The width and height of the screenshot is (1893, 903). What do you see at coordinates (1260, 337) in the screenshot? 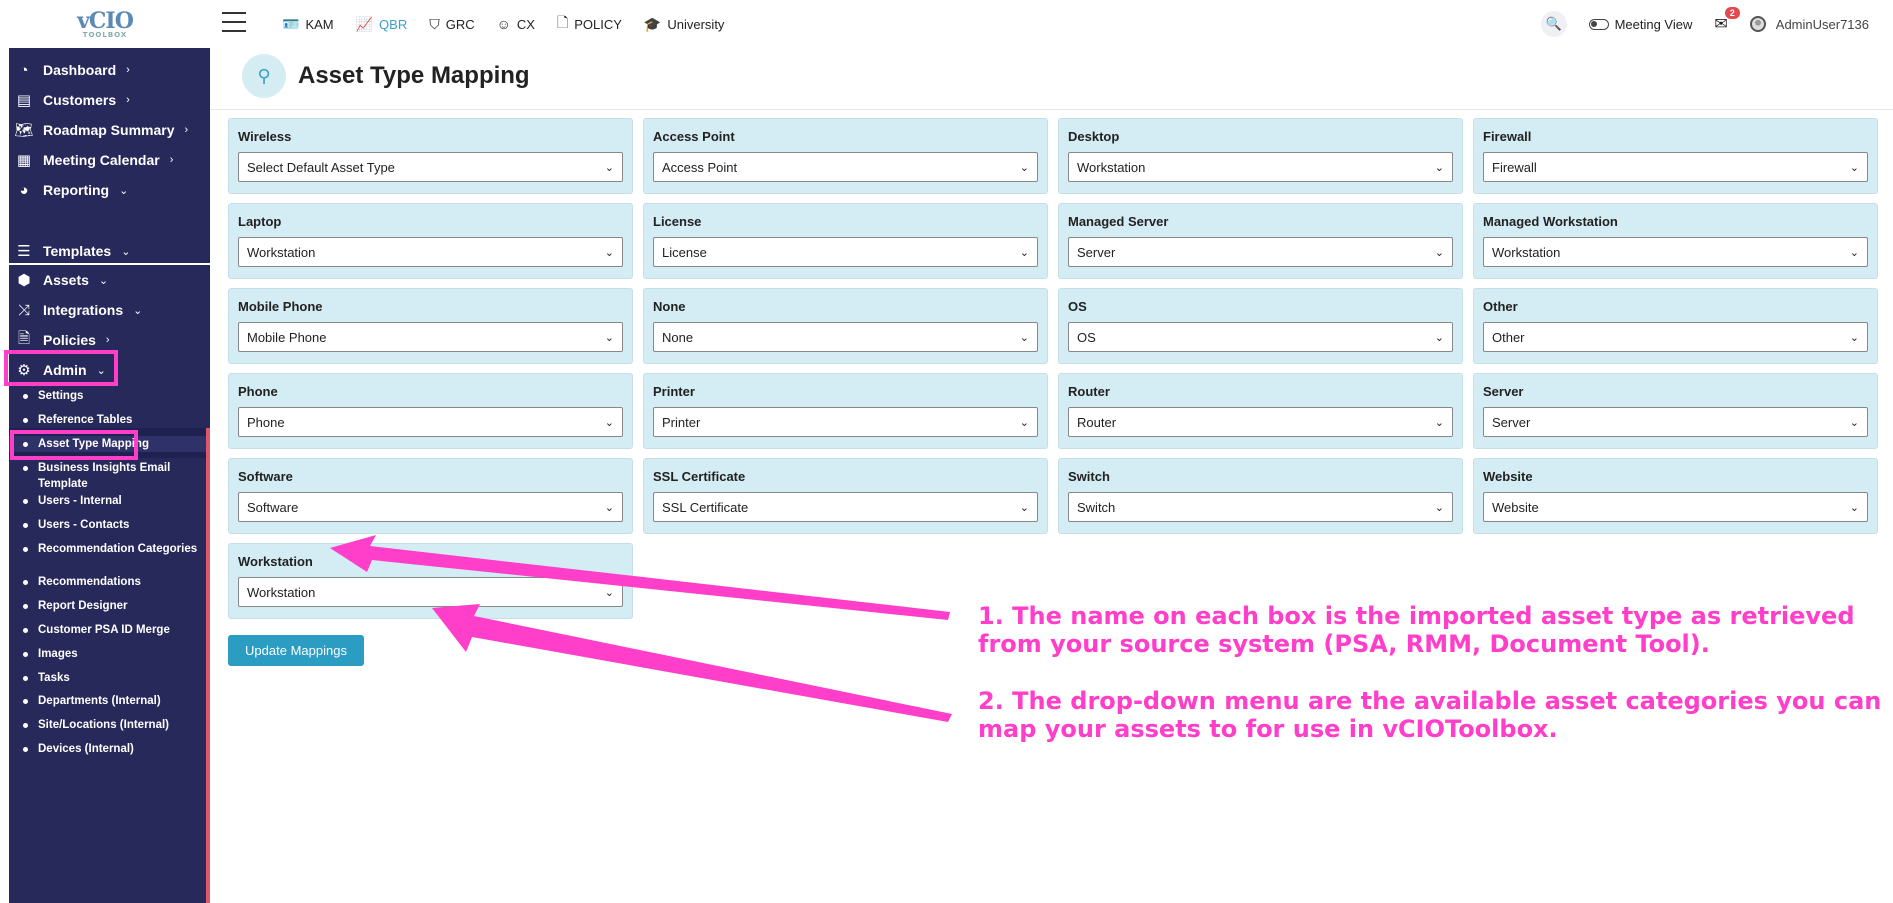
I see `mapping-category-select: OS ⌄` at bounding box center [1260, 337].